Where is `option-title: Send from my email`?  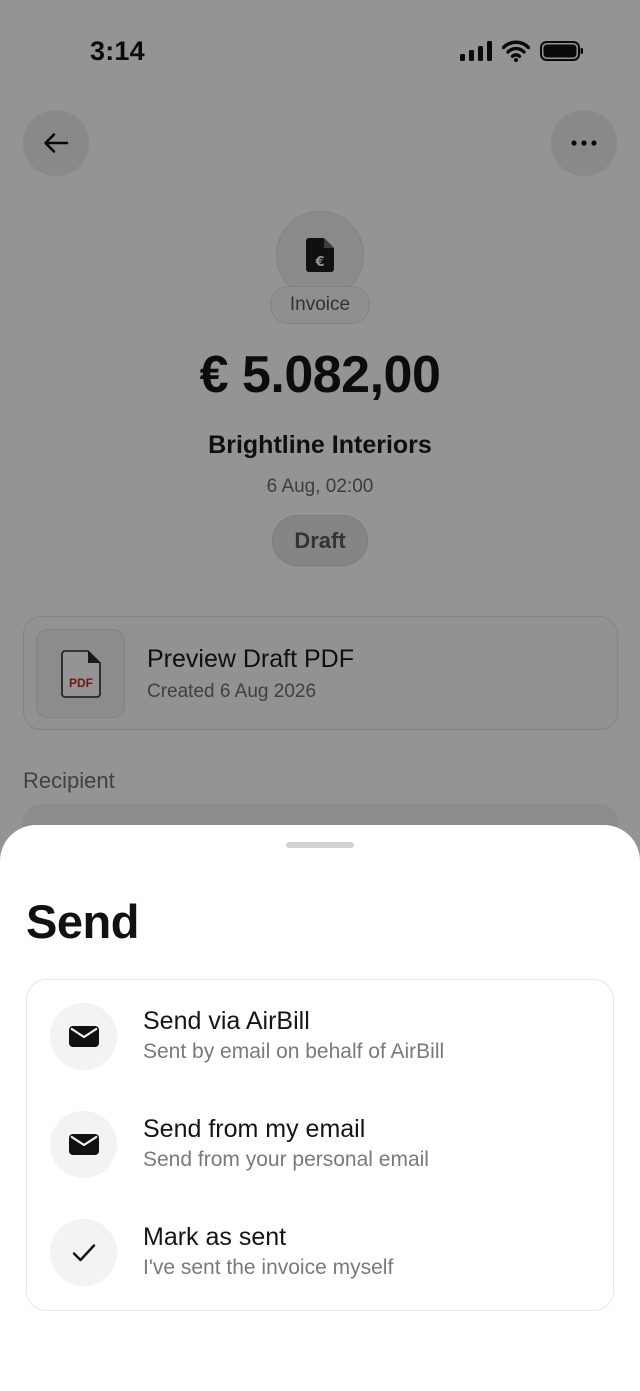 option-title: Send from my email is located at coordinates (254, 1129).